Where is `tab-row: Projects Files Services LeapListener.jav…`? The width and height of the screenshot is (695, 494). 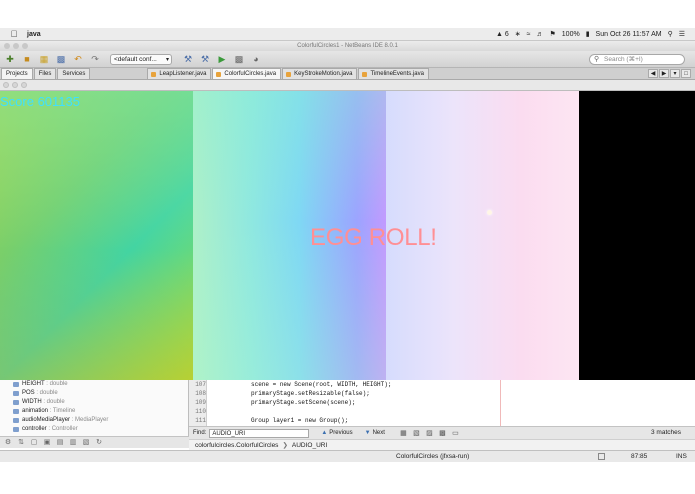
tab-row: Projects Files Services LeapListener.jav… is located at coordinates (347, 74).